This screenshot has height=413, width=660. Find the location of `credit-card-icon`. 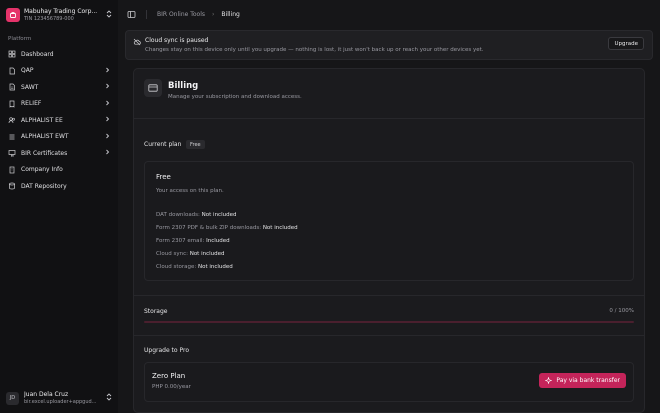

credit-card-icon is located at coordinates (153, 88).